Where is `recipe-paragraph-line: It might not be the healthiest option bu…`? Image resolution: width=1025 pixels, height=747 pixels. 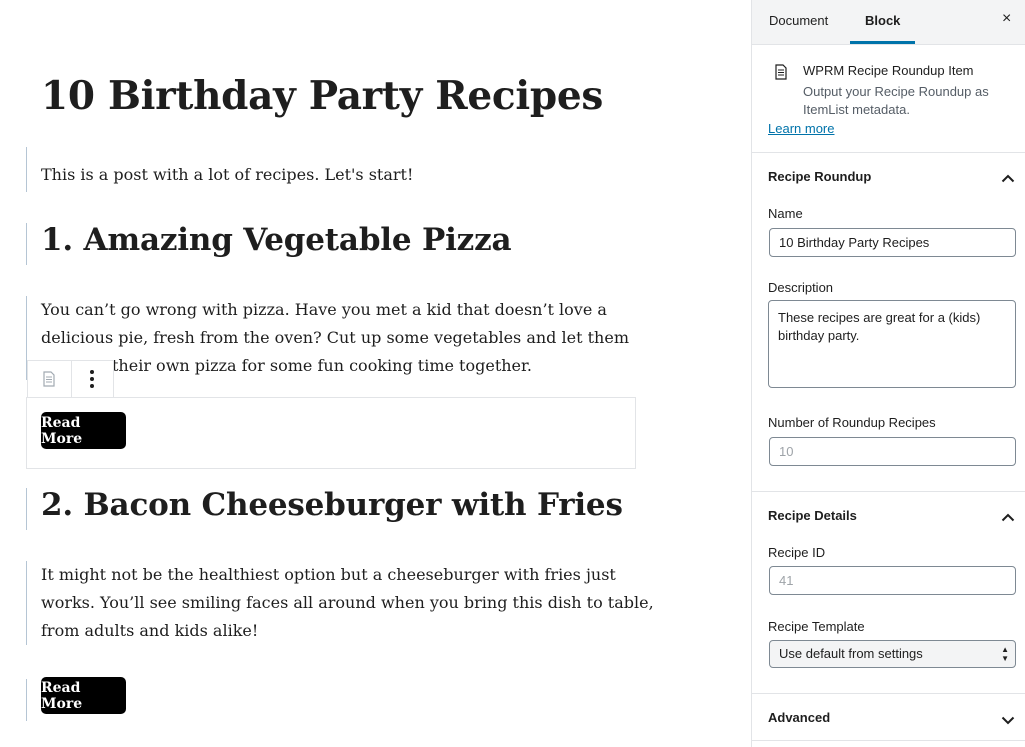 recipe-paragraph-line: It might not be the healthiest option bu… is located at coordinates (328, 575).